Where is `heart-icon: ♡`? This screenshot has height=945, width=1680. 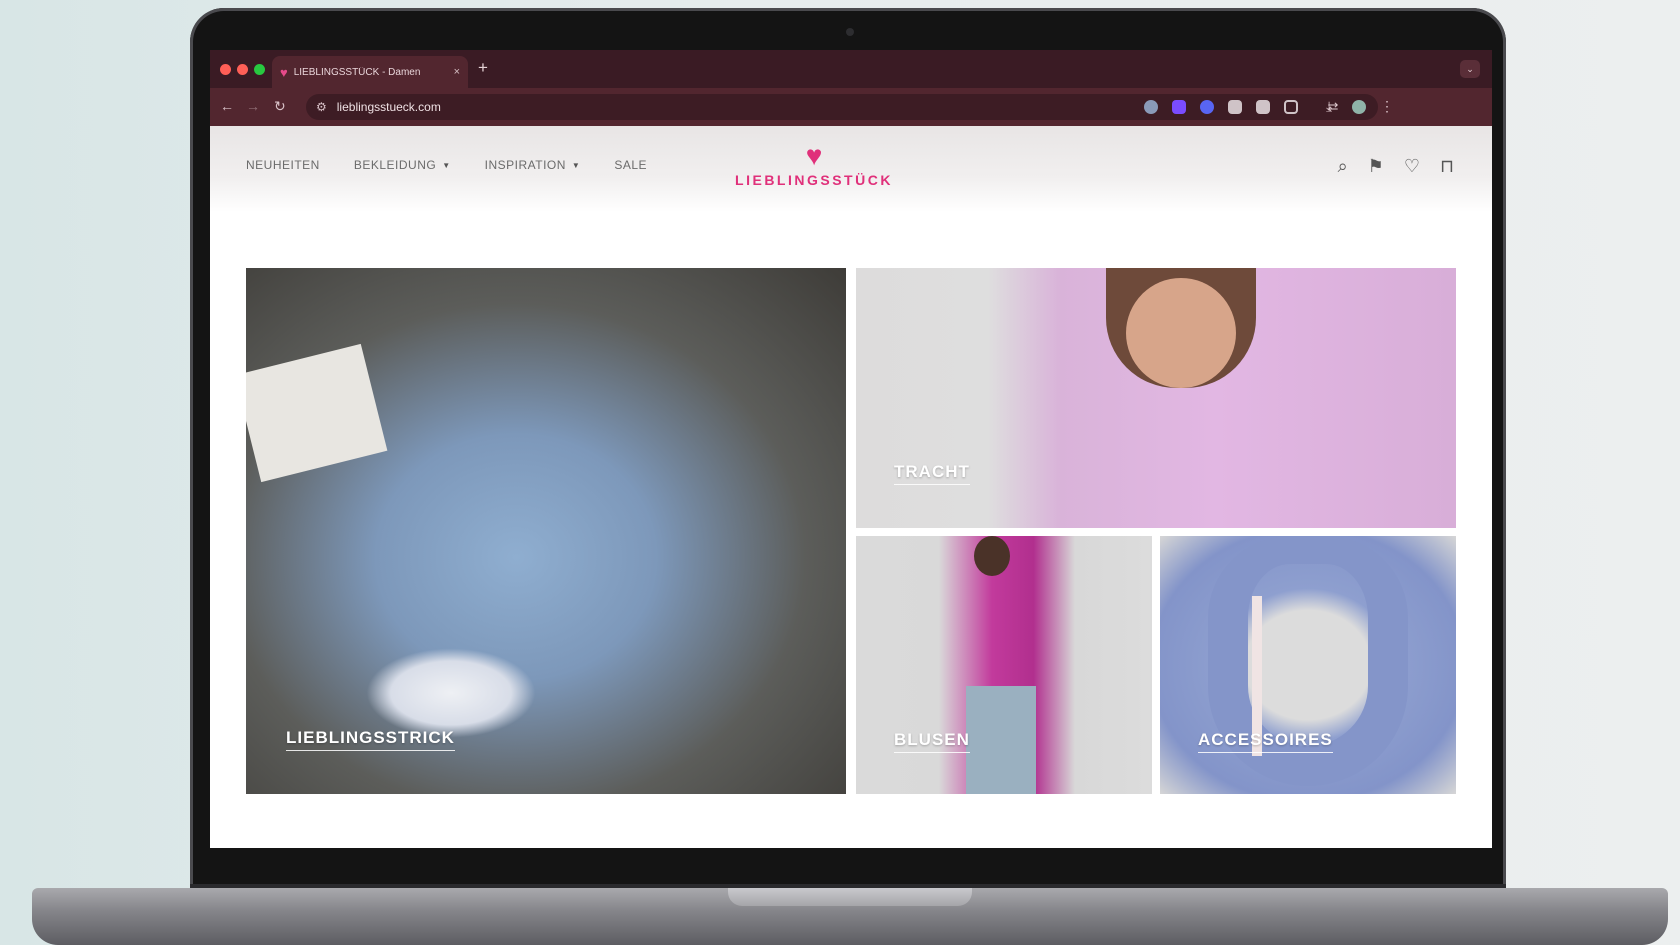
heart-icon: ♡ is located at coordinates (1412, 166).